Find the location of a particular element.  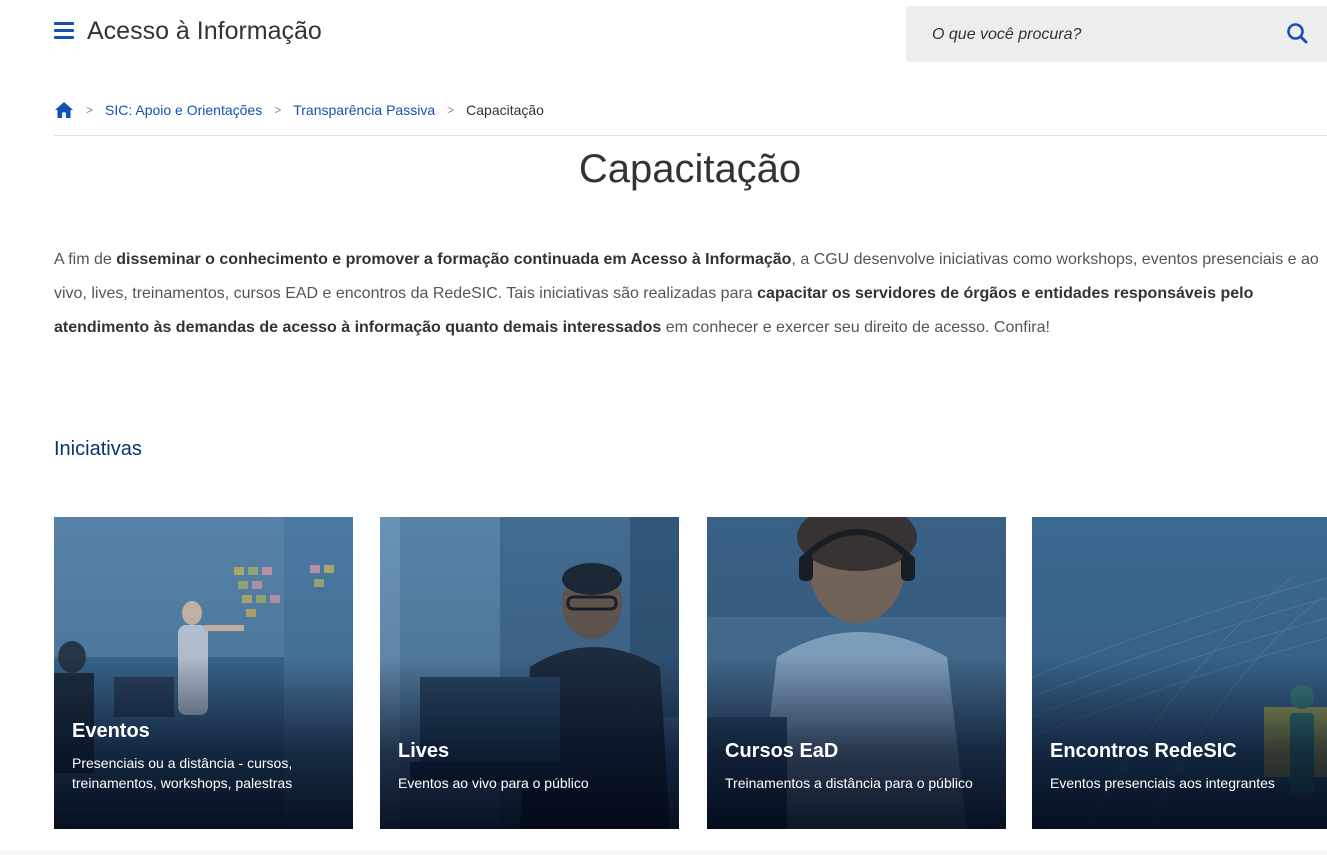

site-title: Acesso à Informação is located at coordinates (204, 31).